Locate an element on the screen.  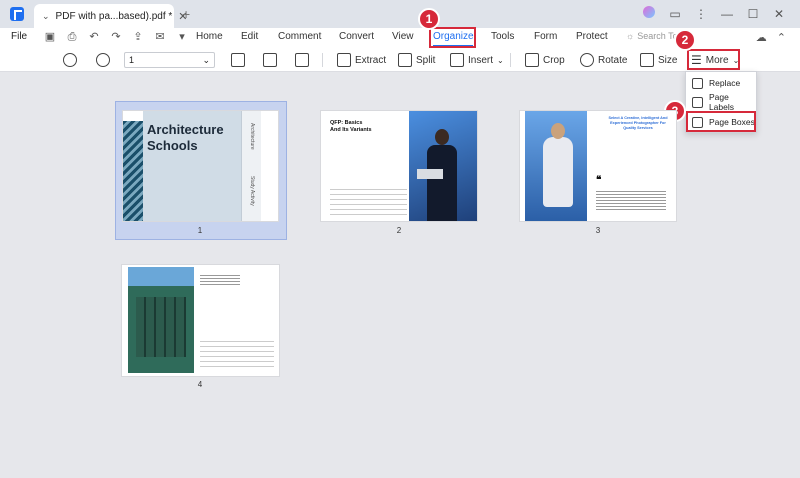
menu-tools: Tools is located at coordinates (512, 36).